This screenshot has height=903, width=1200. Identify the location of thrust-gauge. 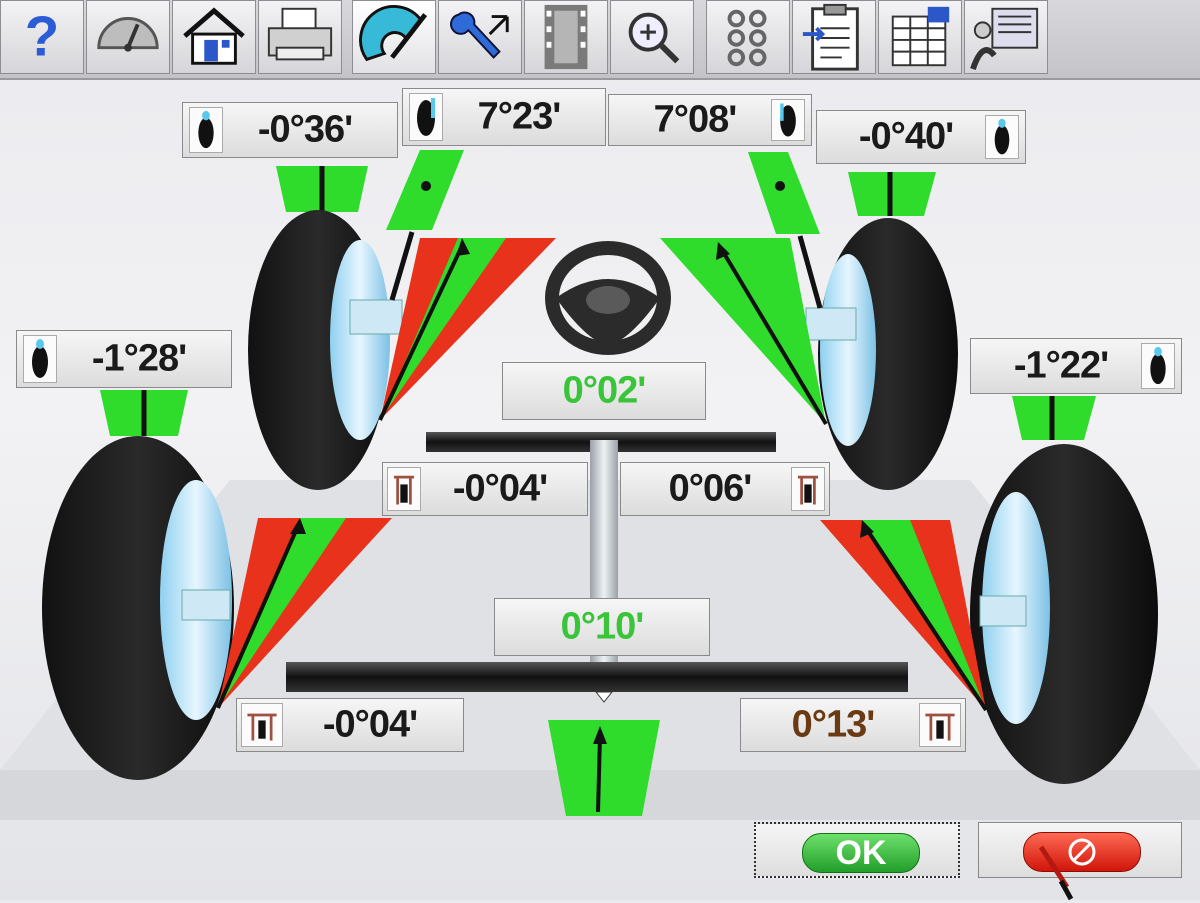
(604, 768).